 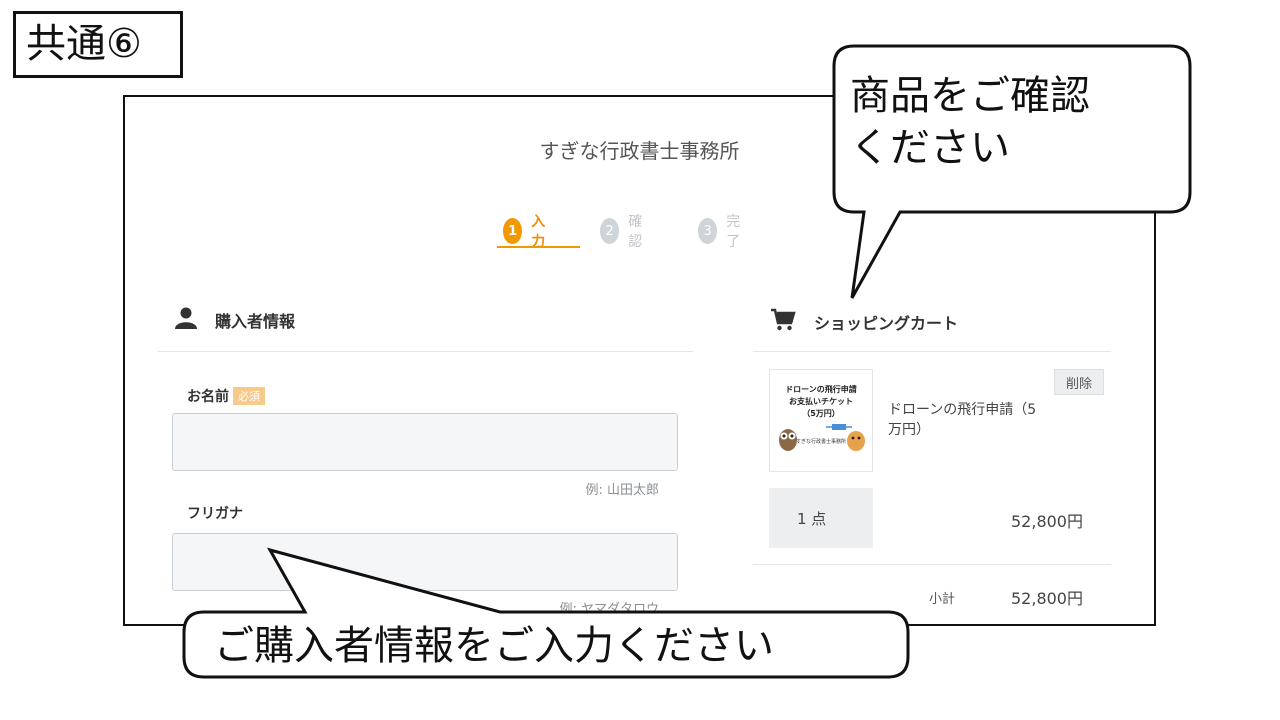 I want to click on callout-product-check: 商品をご確認 ください, so click(x=970, y=122).